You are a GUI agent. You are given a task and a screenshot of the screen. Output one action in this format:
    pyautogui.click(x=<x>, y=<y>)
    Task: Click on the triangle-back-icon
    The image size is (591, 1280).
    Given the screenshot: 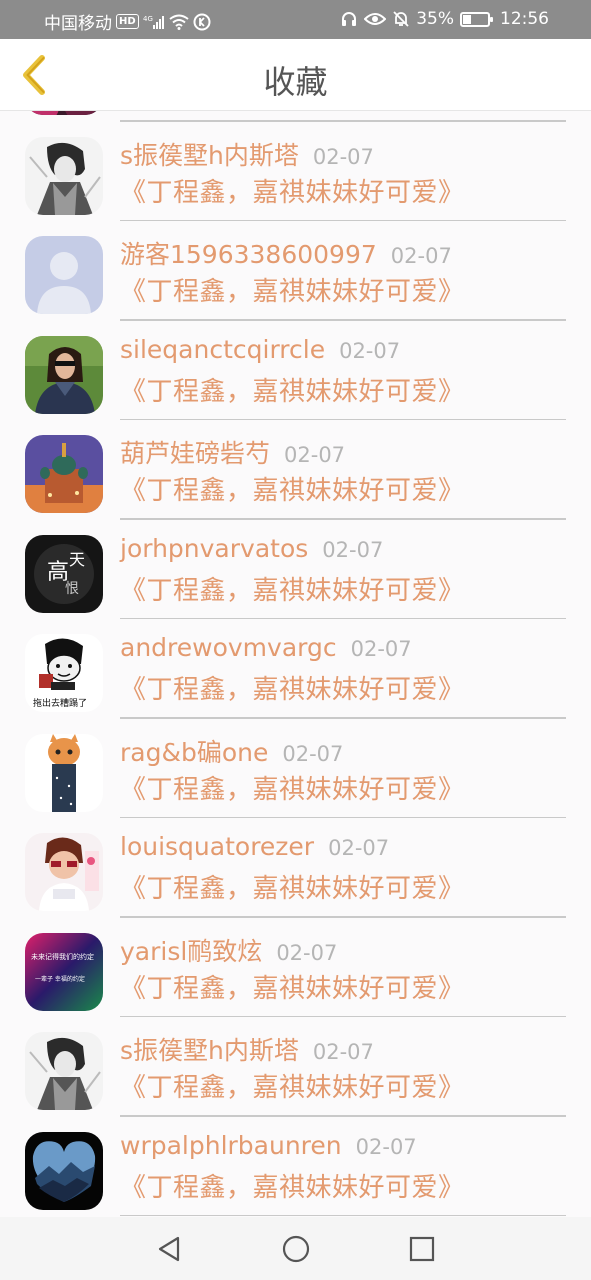 What is the action you would take?
    pyautogui.click(x=169, y=1248)
    